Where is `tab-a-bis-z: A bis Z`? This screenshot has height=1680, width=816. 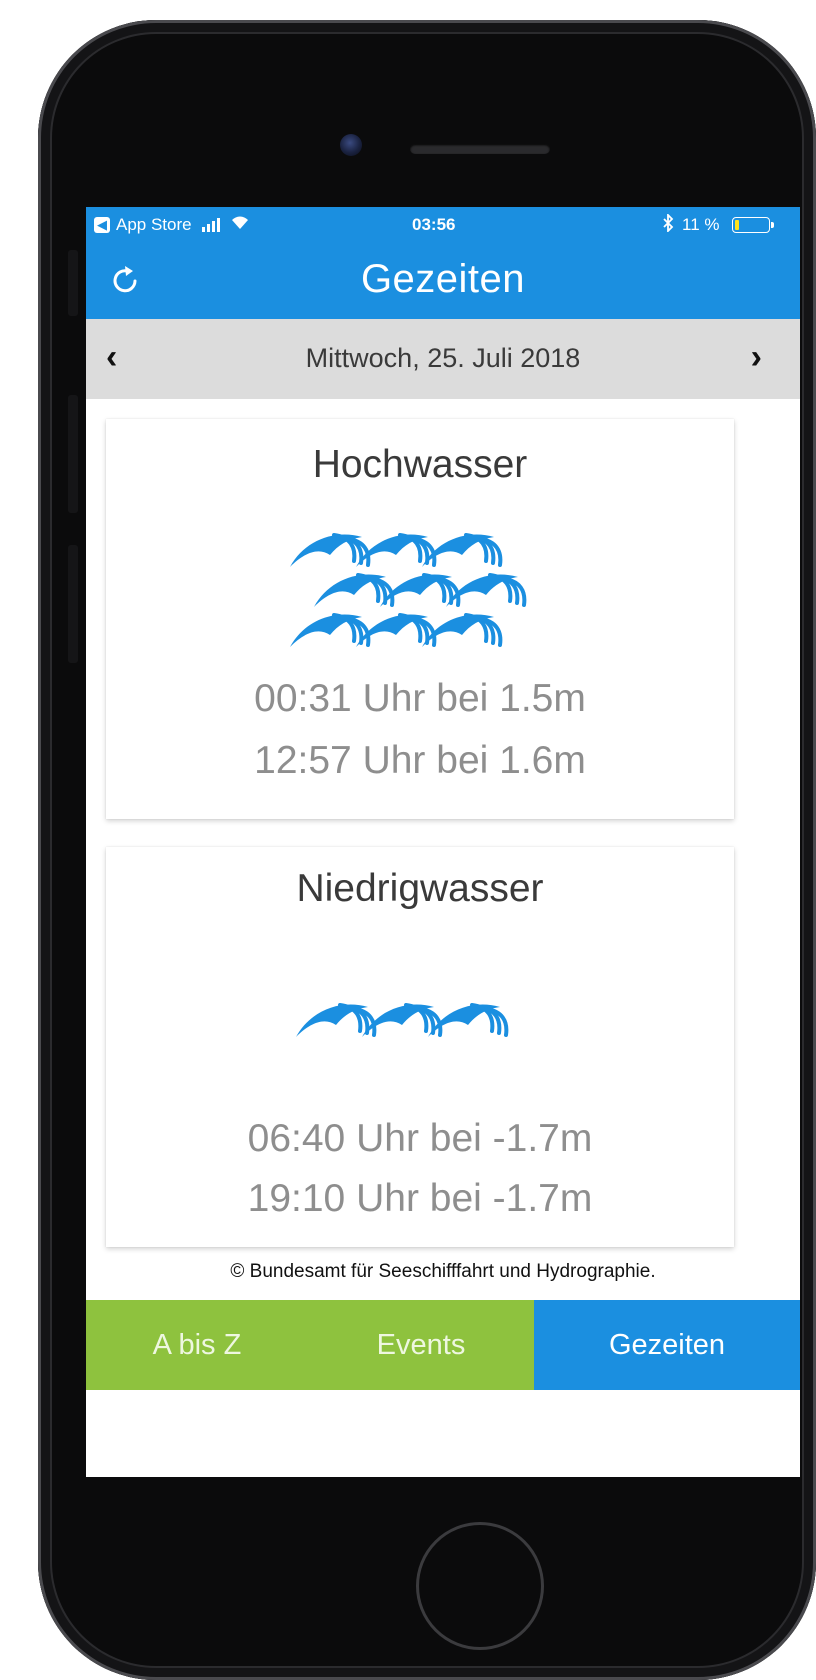 tab-a-bis-z: A bis Z is located at coordinates (197, 1345).